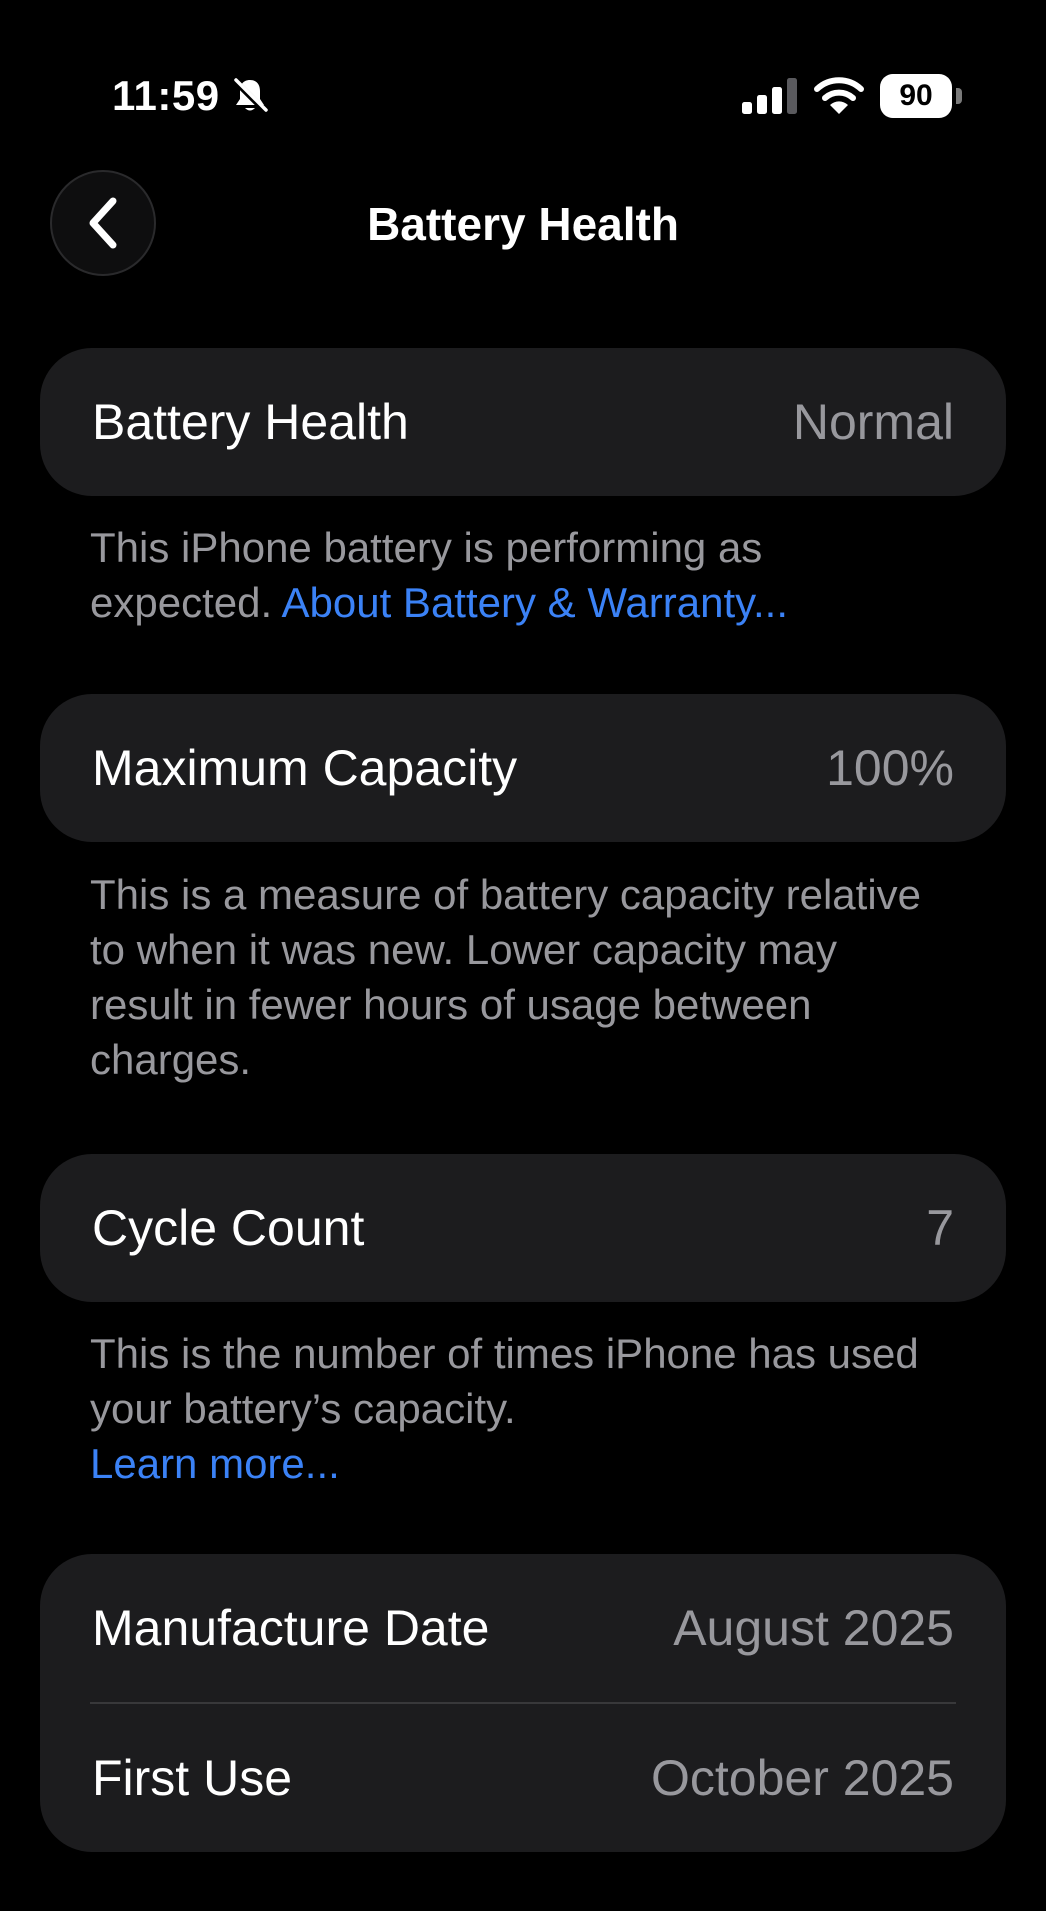 The image size is (1046, 1911). I want to click on battery-tip, so click(959, 96).